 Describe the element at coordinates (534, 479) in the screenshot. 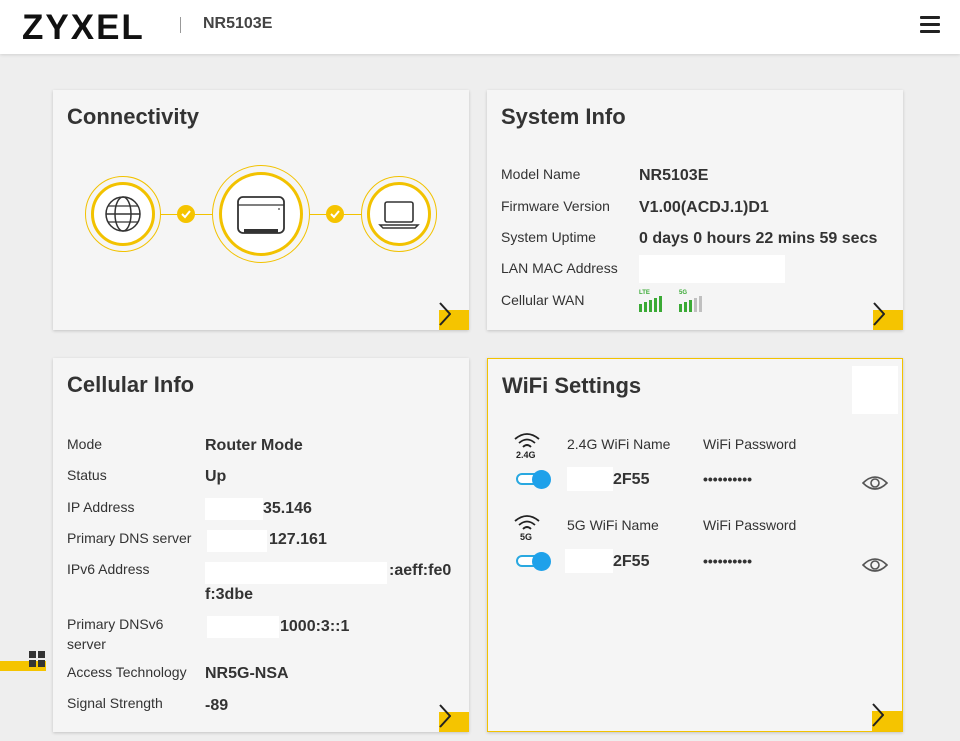

I see `wifi-2g-toggle` at that location.